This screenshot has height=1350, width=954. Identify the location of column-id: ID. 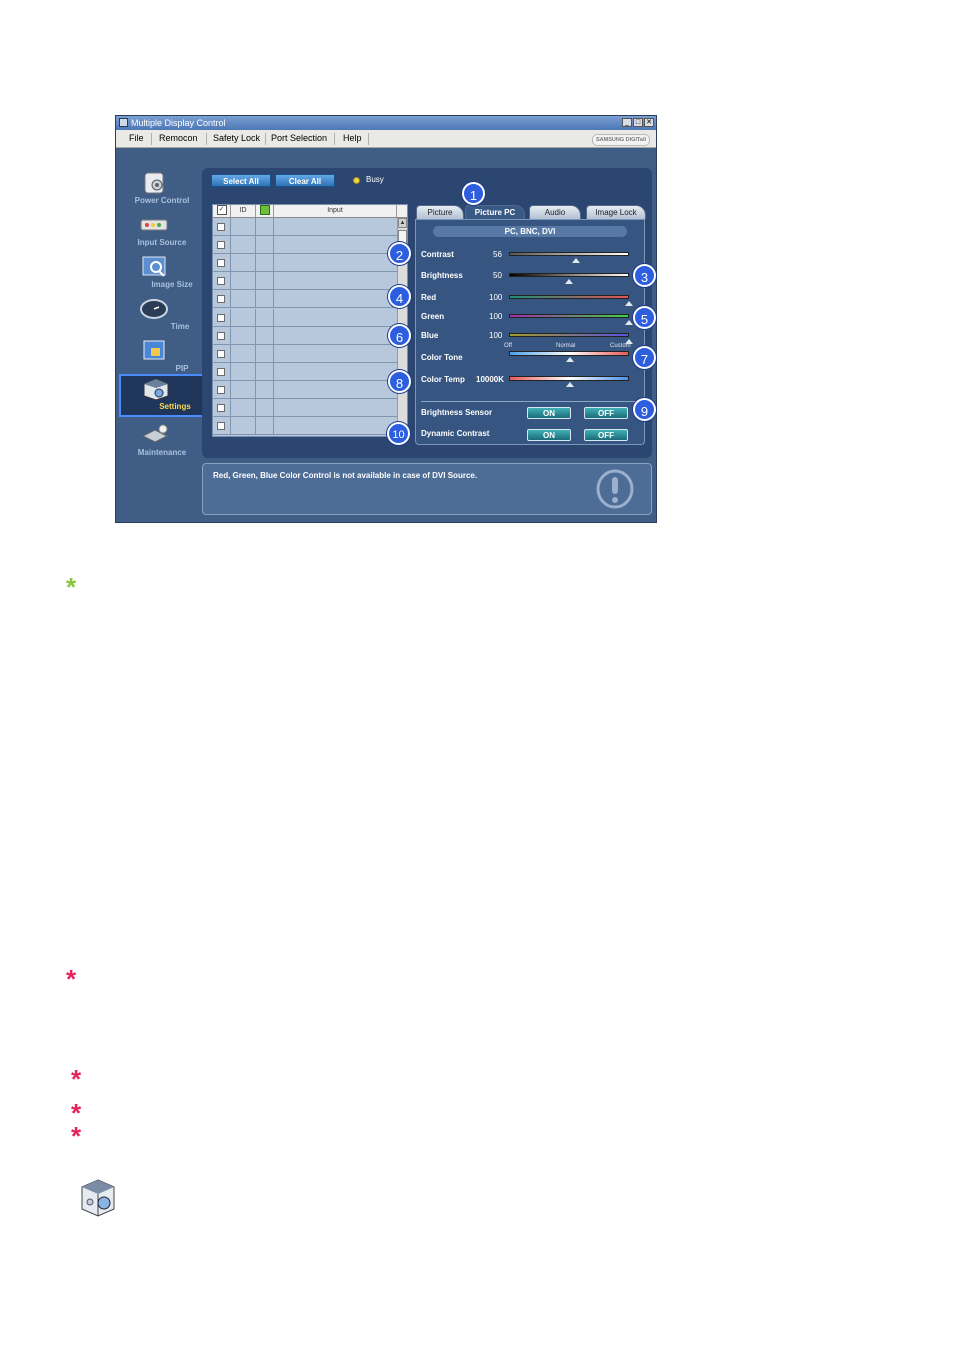
(243, 211).